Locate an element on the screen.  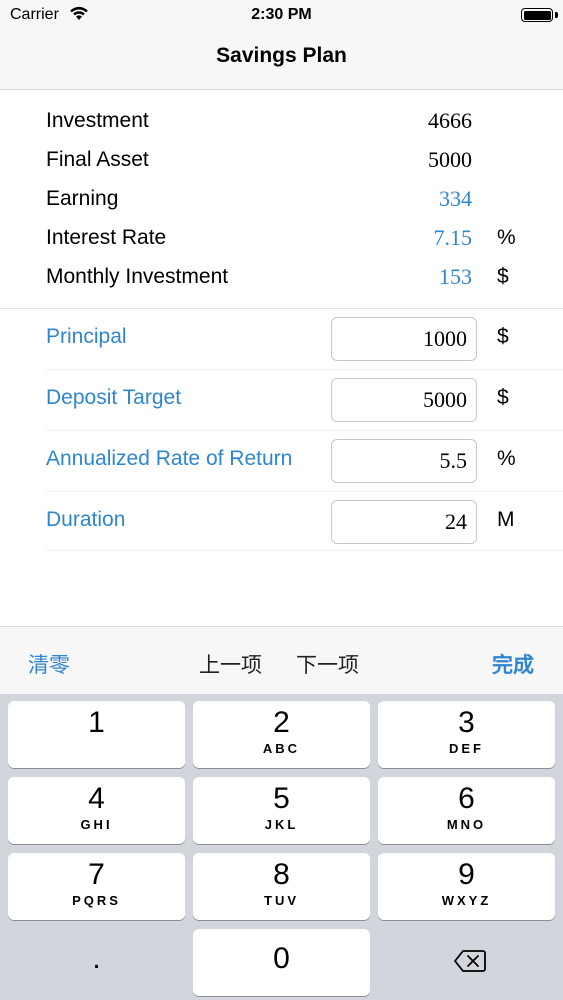
key-7: 7 PQRS is located at coordinates (96, 886).